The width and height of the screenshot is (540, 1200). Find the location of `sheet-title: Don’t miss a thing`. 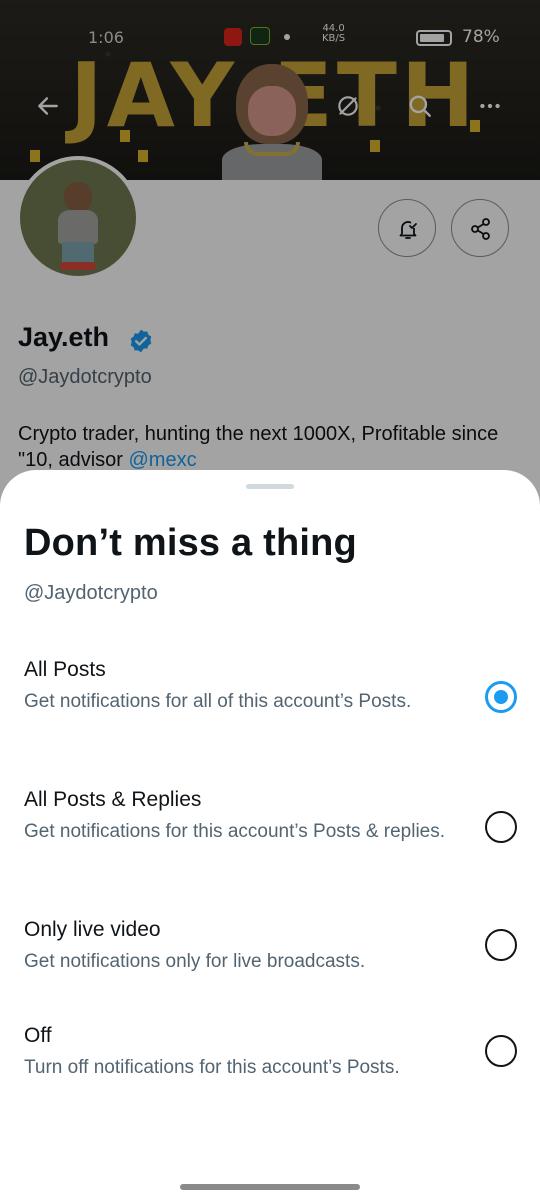

sheet-title: Don’t miss a thing is located at coordinates (190, 543).